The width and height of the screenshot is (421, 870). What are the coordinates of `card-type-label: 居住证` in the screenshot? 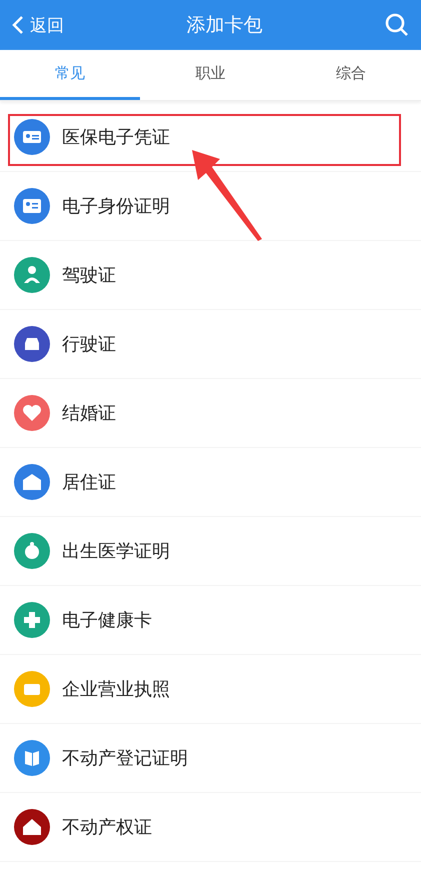 It's located at (89, 482).